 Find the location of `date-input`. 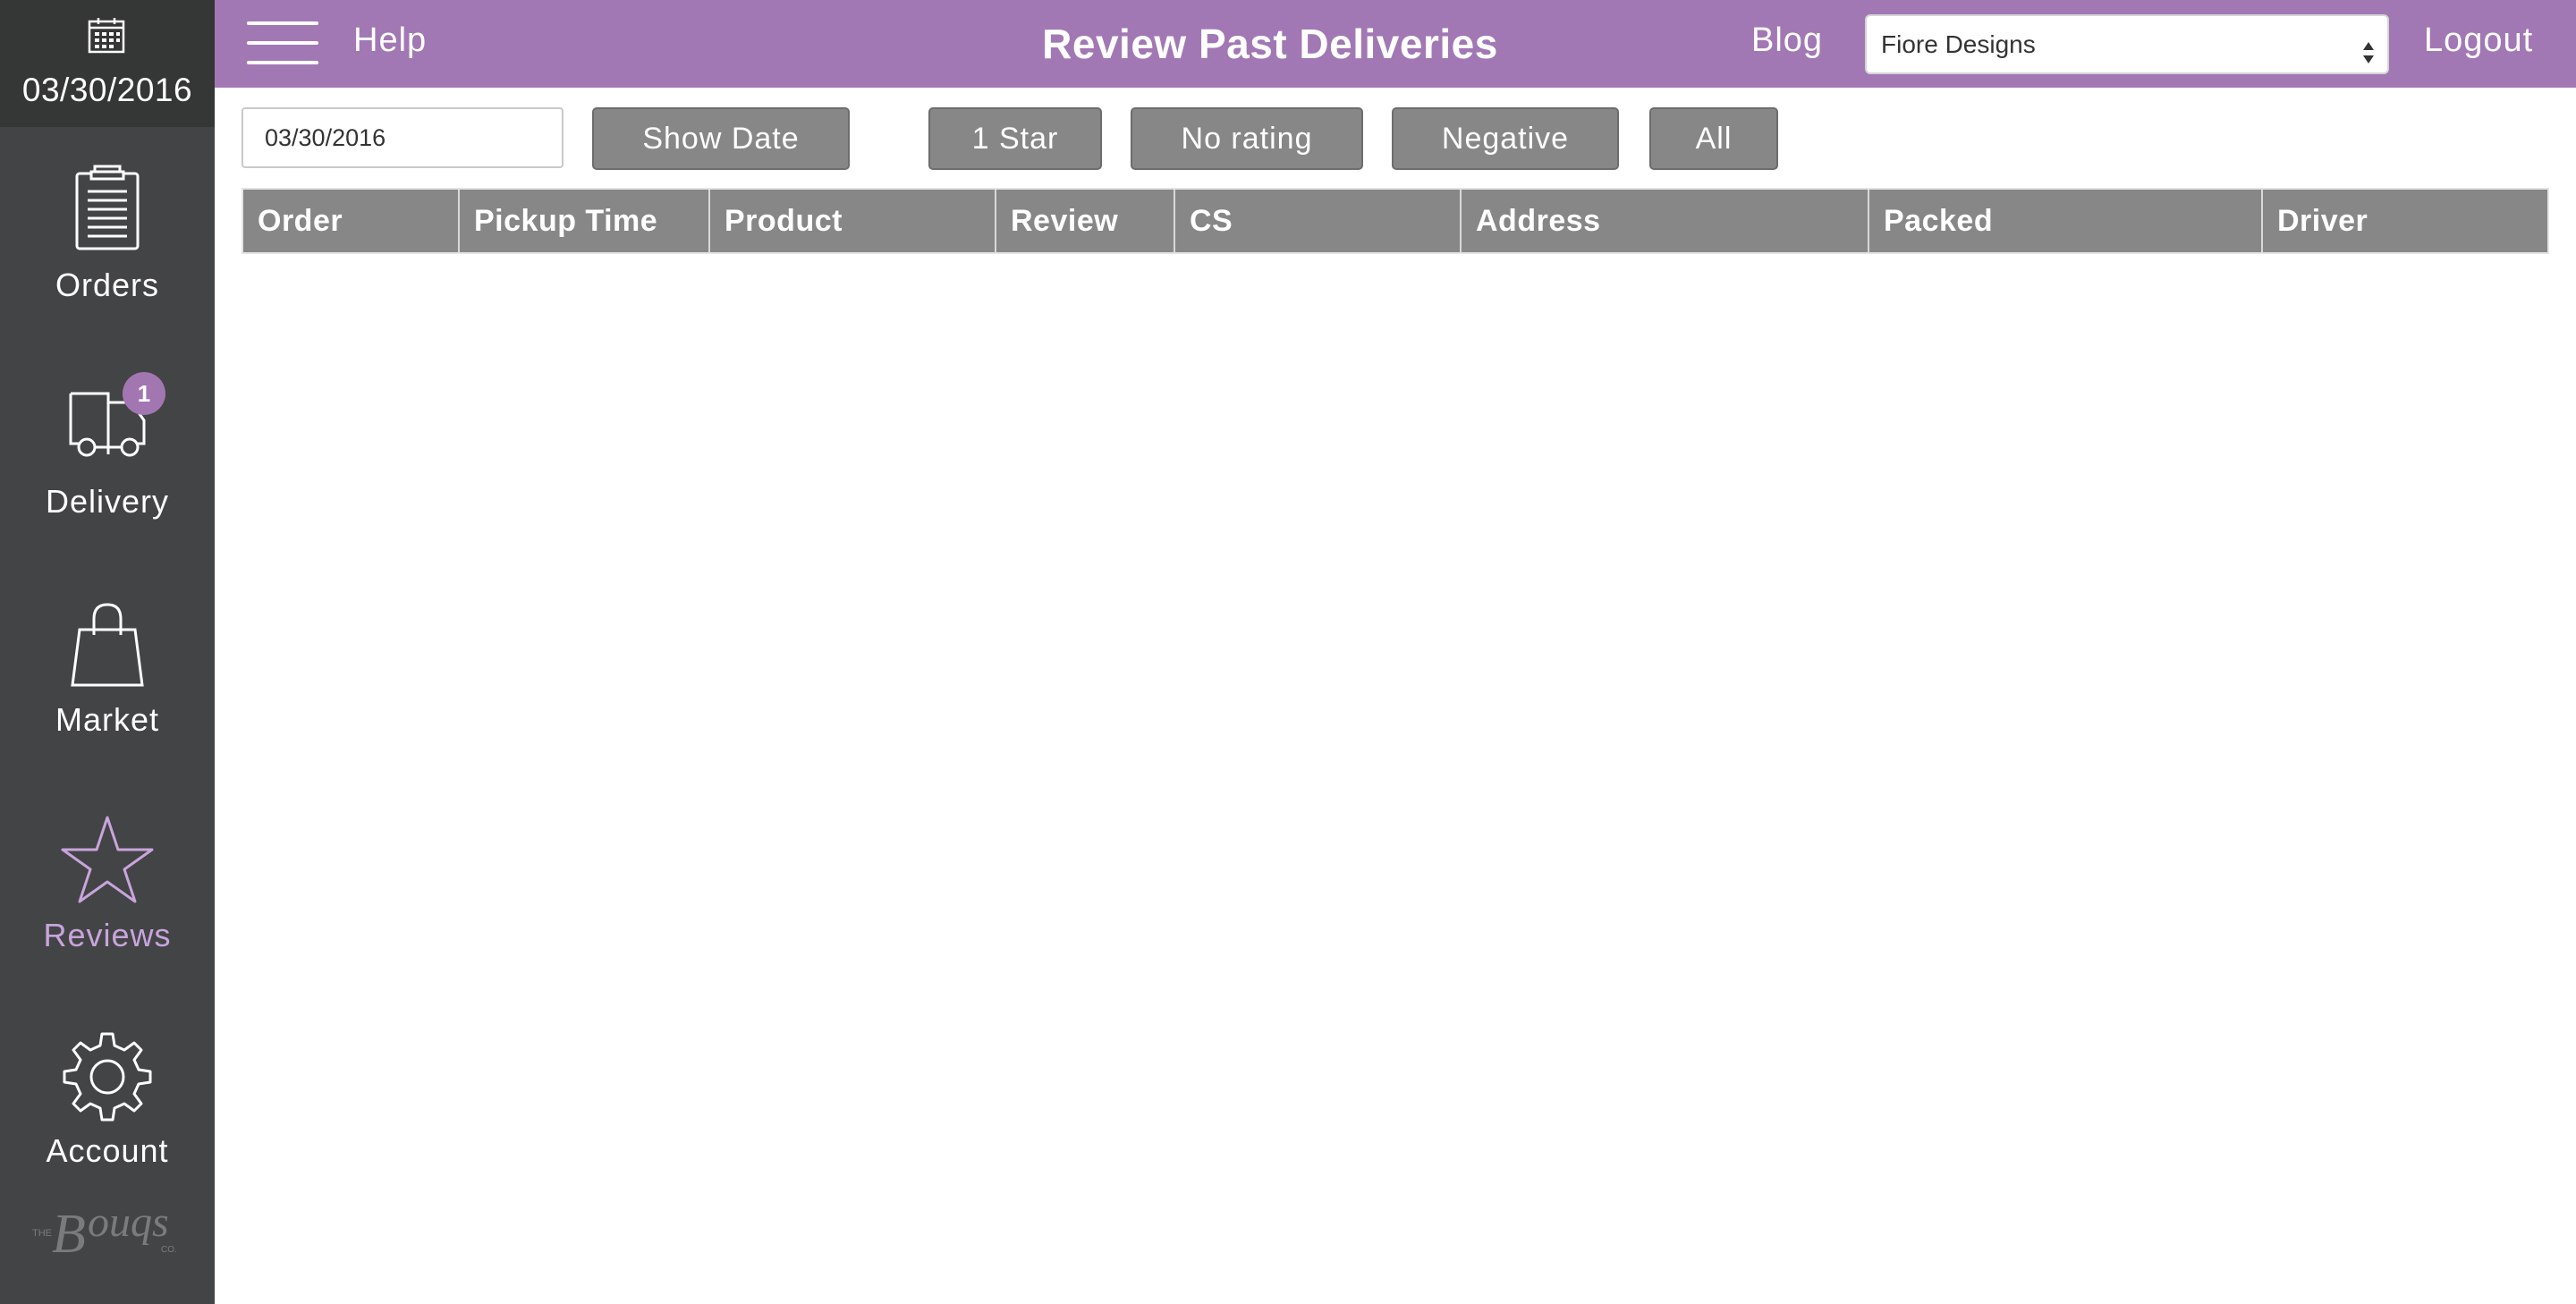

date-input is located at coordinates (403, 137).